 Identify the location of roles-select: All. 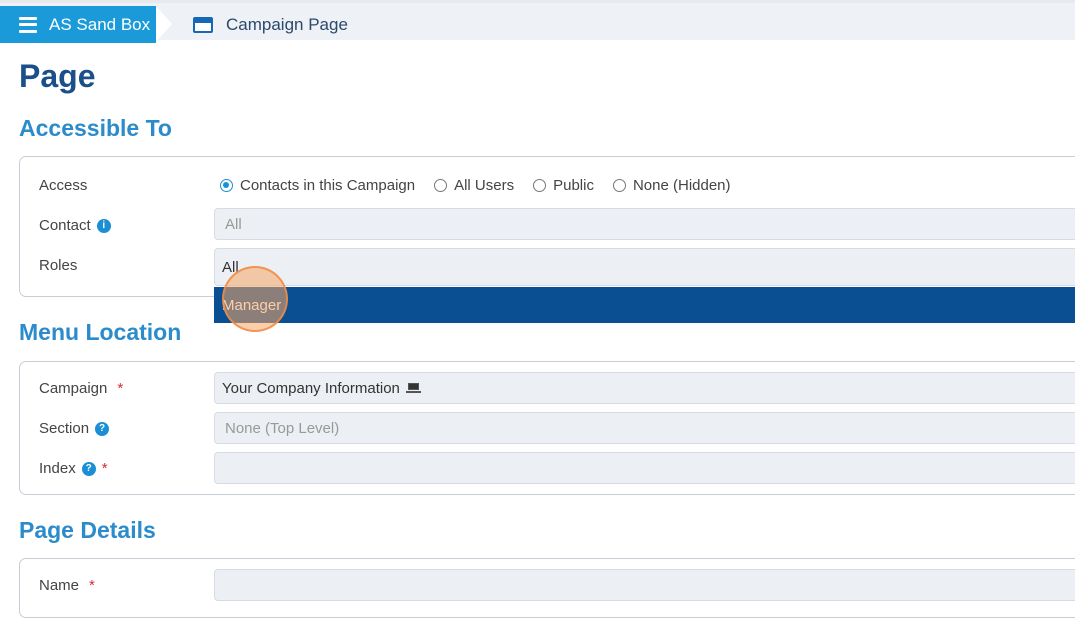
(644, 267).